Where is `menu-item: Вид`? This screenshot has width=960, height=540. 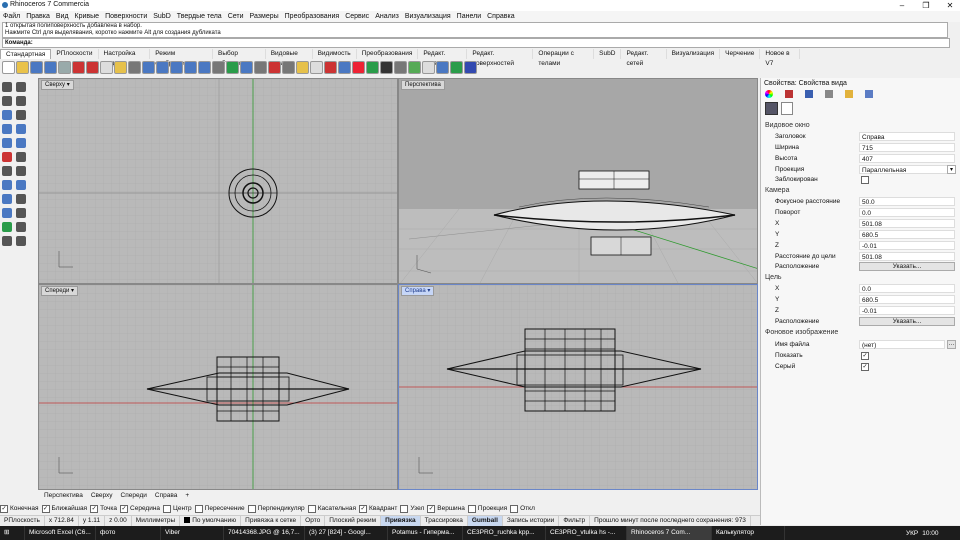
menu-item: Вид is located at coordinates (62, 16).